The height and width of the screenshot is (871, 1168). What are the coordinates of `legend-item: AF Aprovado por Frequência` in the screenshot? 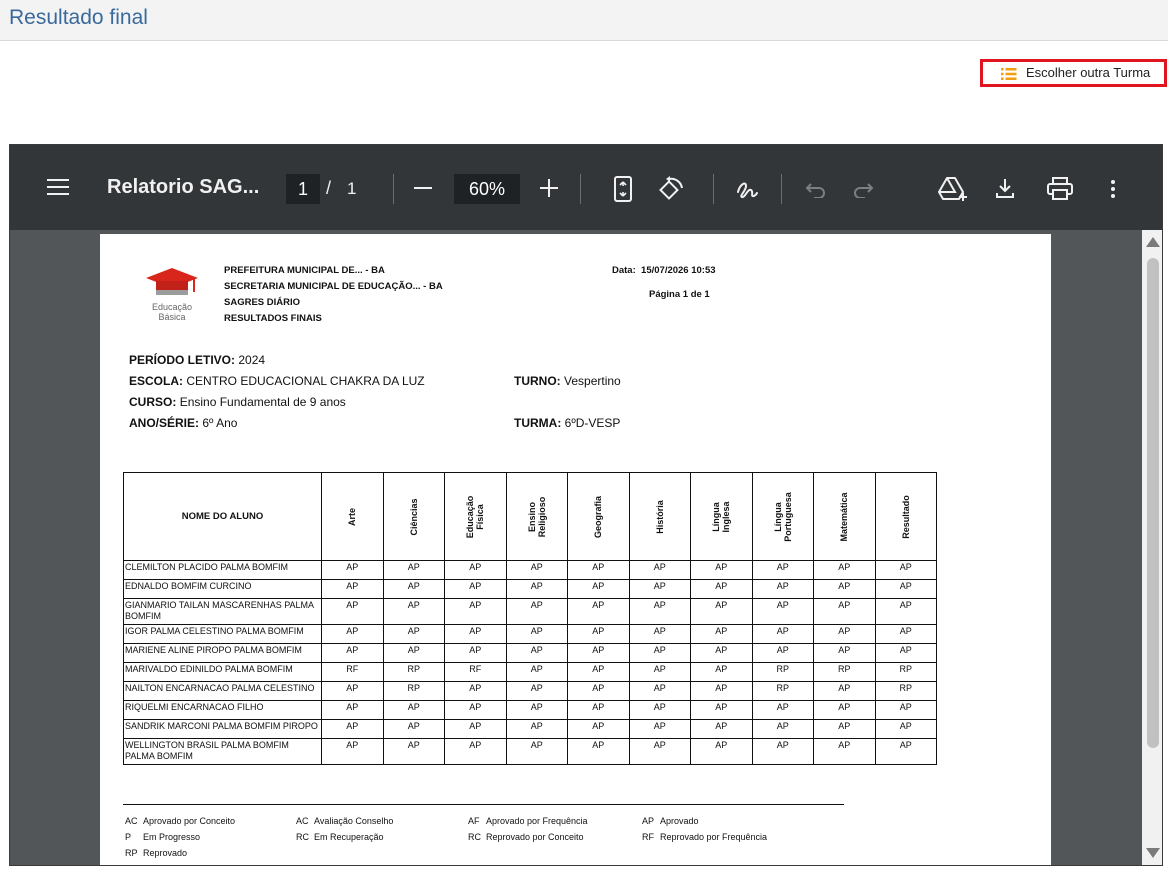 It's located at (528, 821).